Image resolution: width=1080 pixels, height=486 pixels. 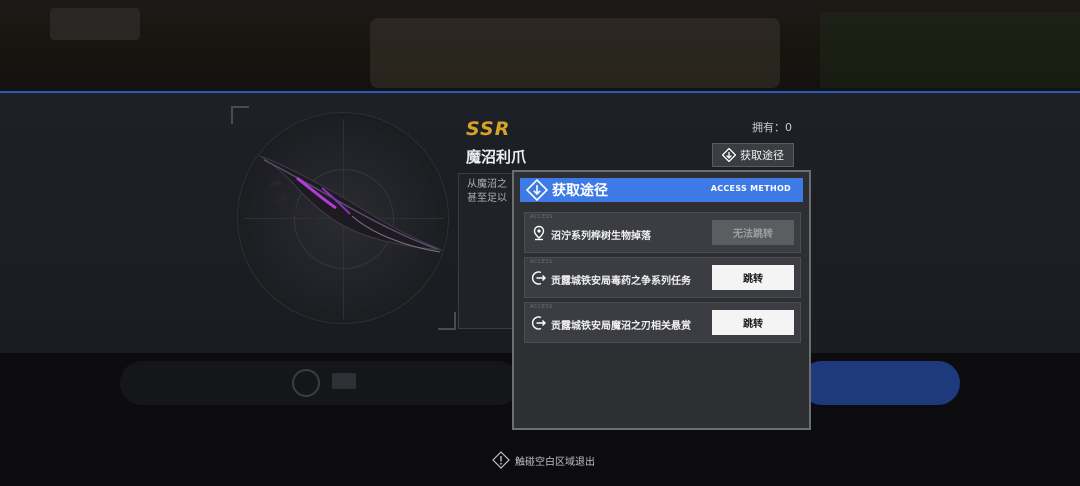 I want to click on rarity-badge: SSR, so click(x=488, y=129).